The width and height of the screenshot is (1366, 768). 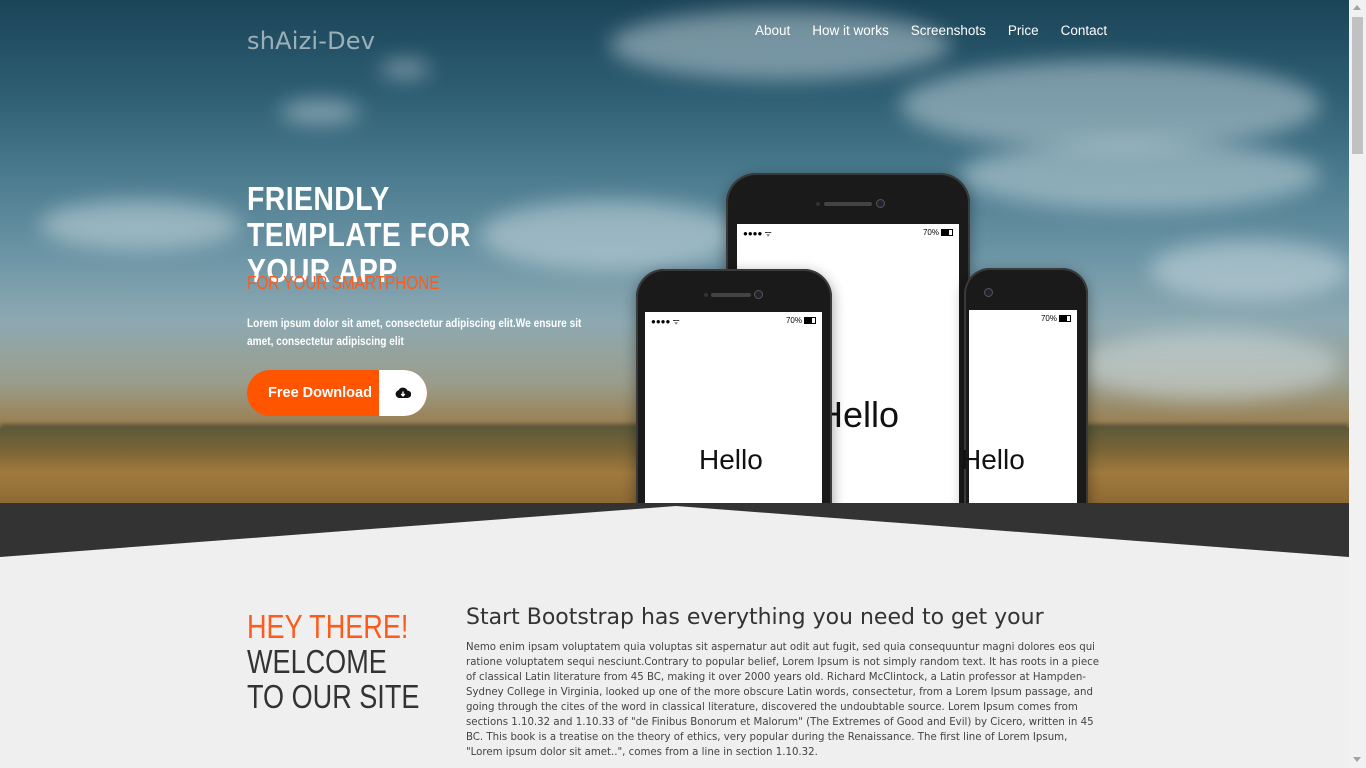 I want to click on phone-mockup-right: 70% Hello, so click(x=1024, y=385).